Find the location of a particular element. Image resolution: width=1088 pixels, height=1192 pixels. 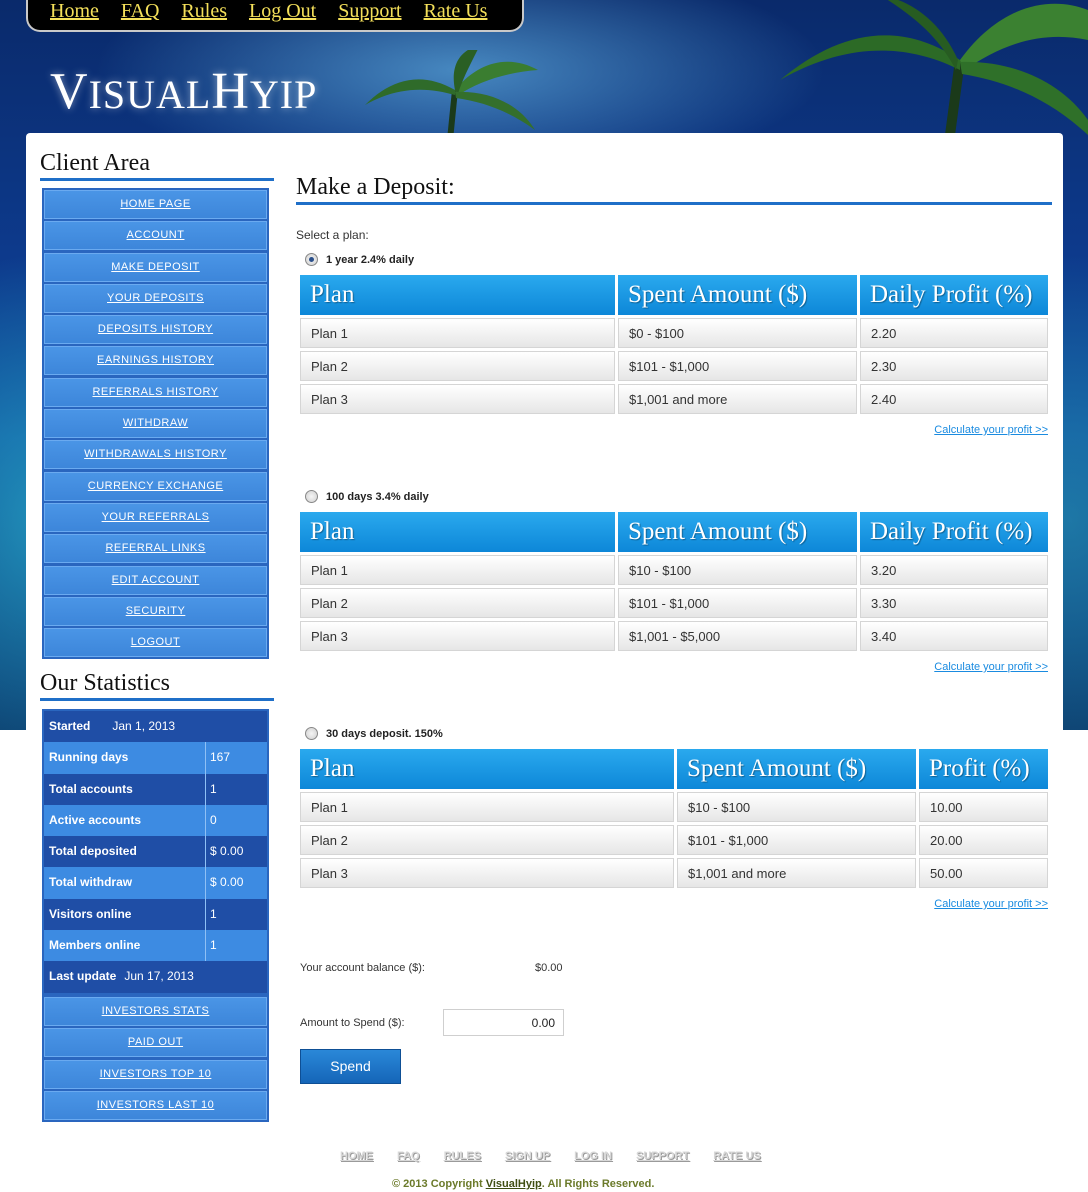

amount-to-spend-input is located at coordinates (503, 1022).